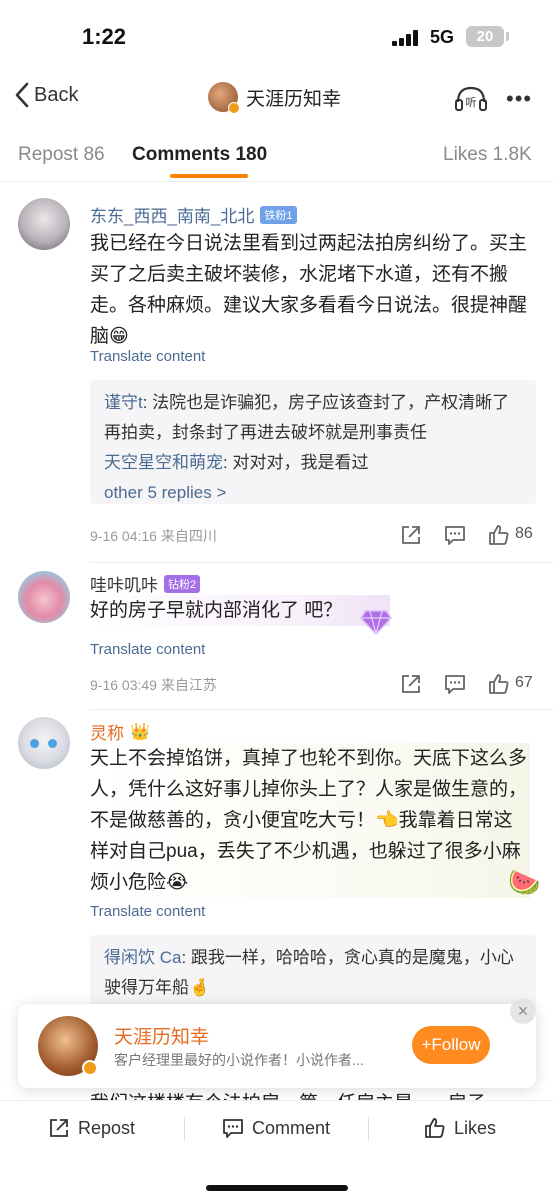 This screenshot has width=554, height=1200. Describe the element at coordinates (524, 682) in the screenshot. I see `like-count: 67` at that location.